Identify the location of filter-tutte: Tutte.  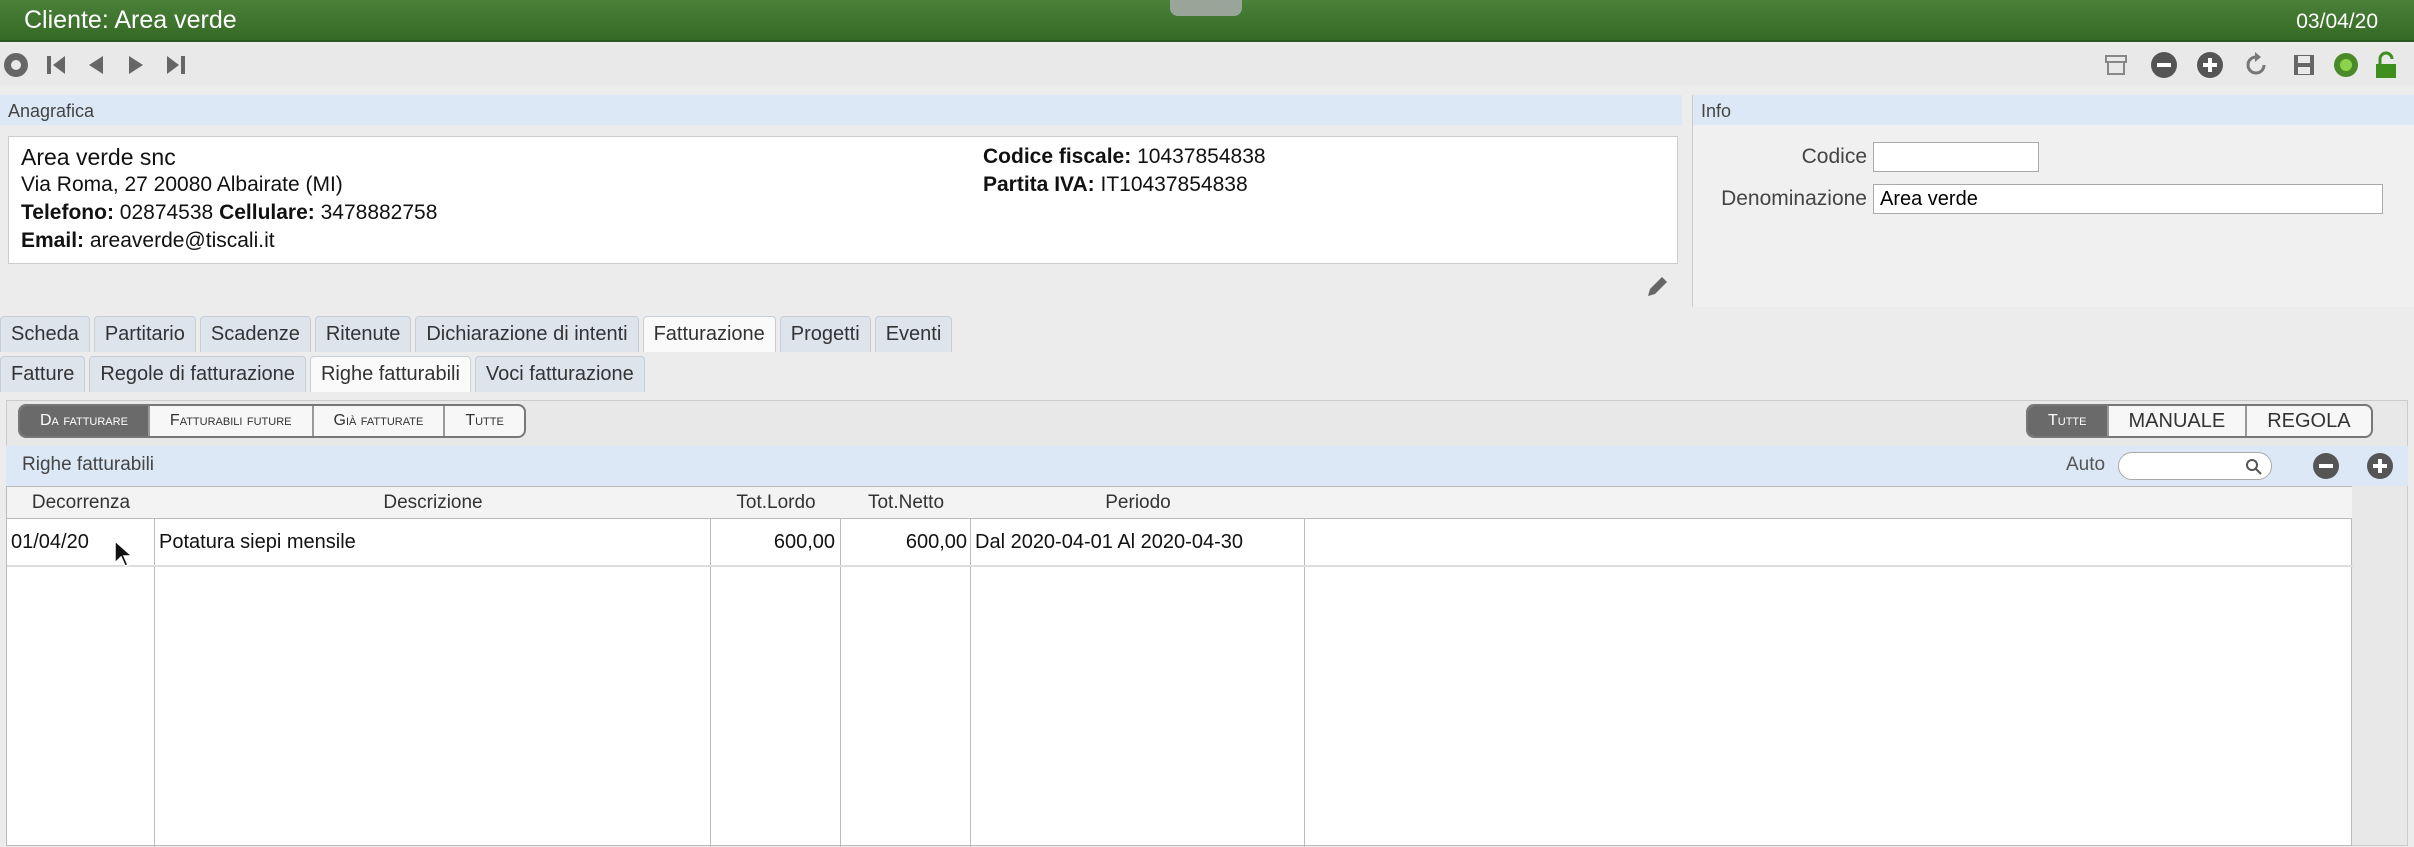
(484, 421).